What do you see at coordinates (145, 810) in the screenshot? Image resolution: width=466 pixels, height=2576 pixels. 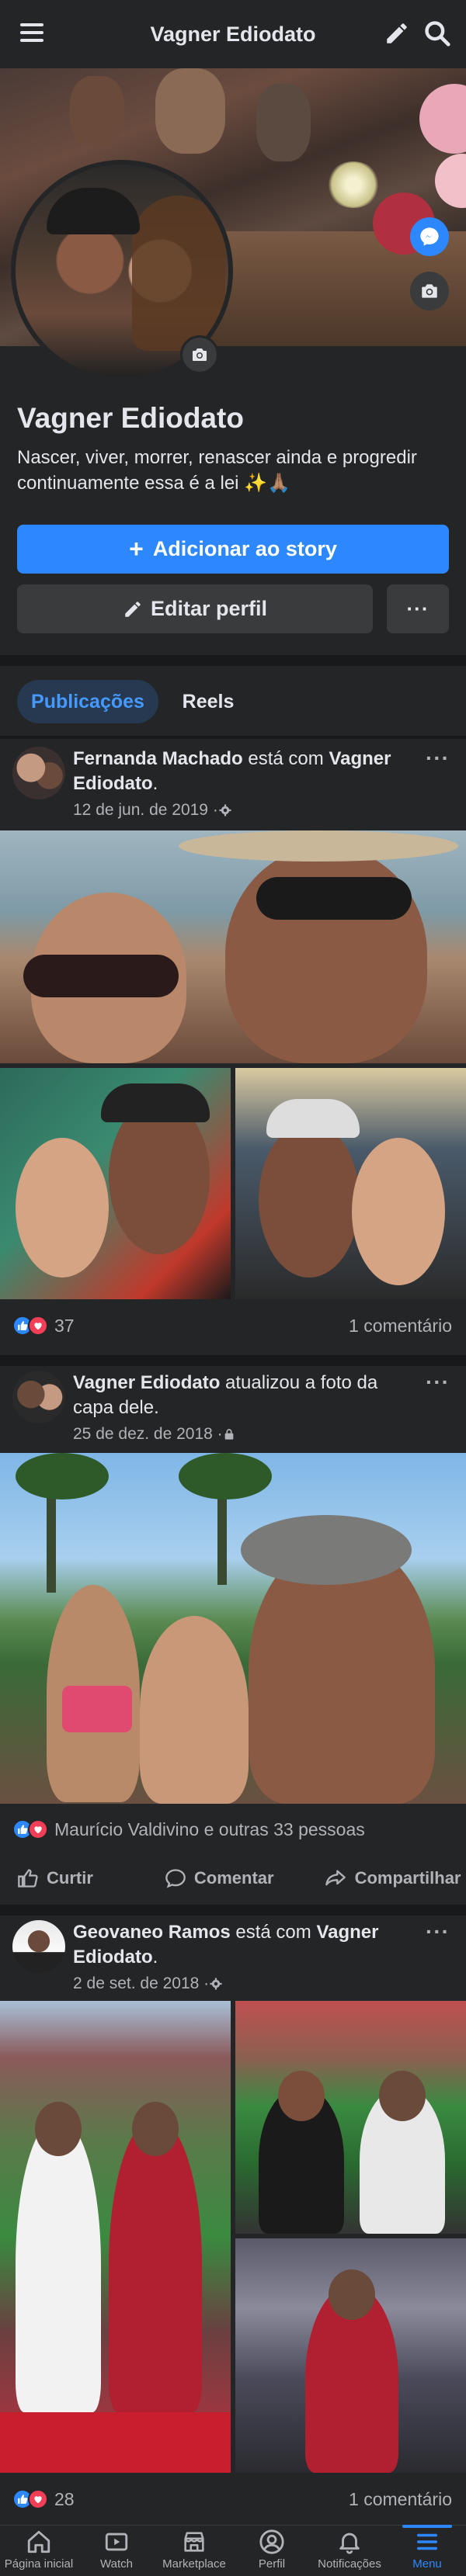 I see `post-date: 12 de jun. de 2019 ·` at bounding box center [145, 810].